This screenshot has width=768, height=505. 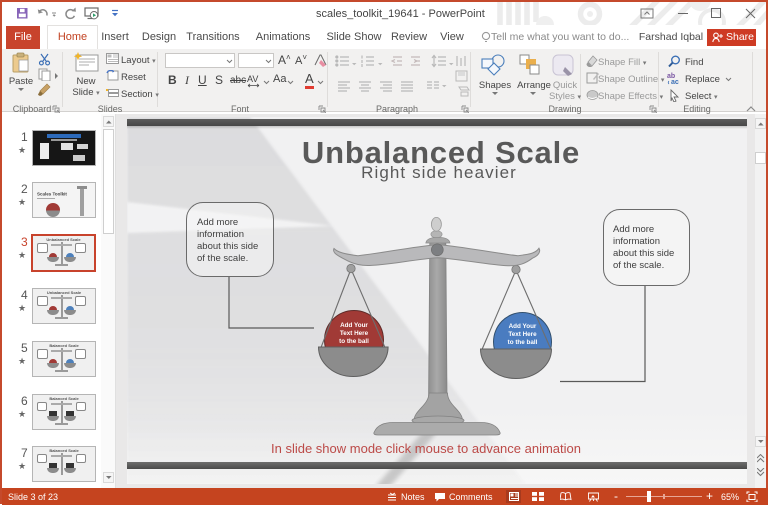 What do you see at coordinates (252, 79) in the screenshot?
I see `svg-text: AV` at bounding box center [252, 79].